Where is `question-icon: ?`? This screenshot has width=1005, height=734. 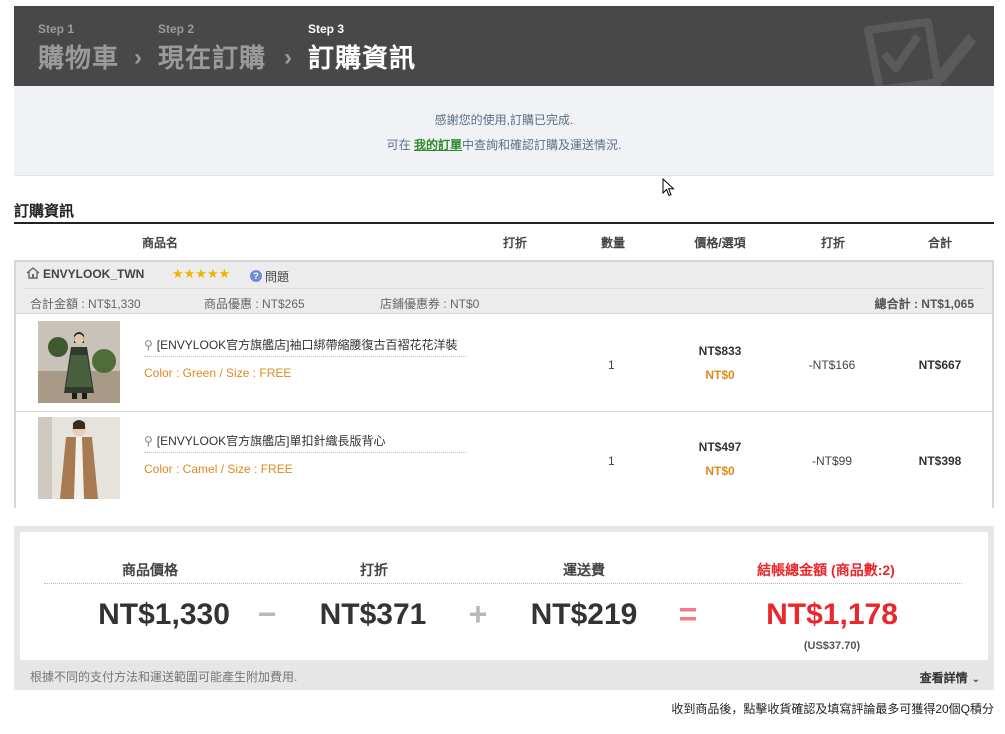 question-icon: ? is located at coordinates (256, 276).